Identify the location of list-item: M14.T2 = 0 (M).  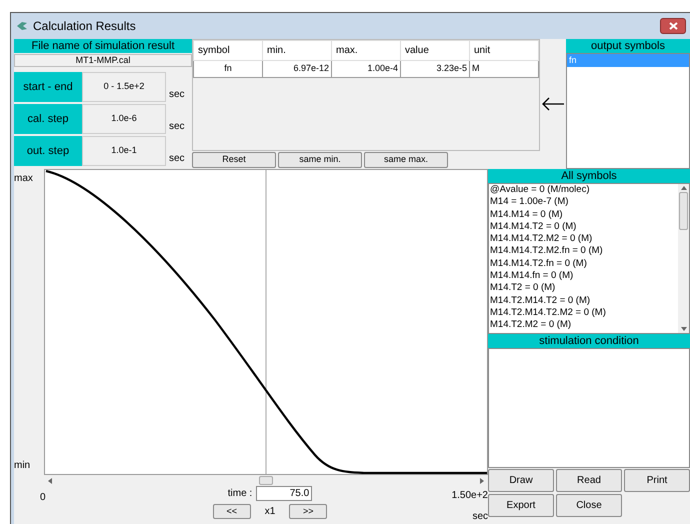
(583, 288).